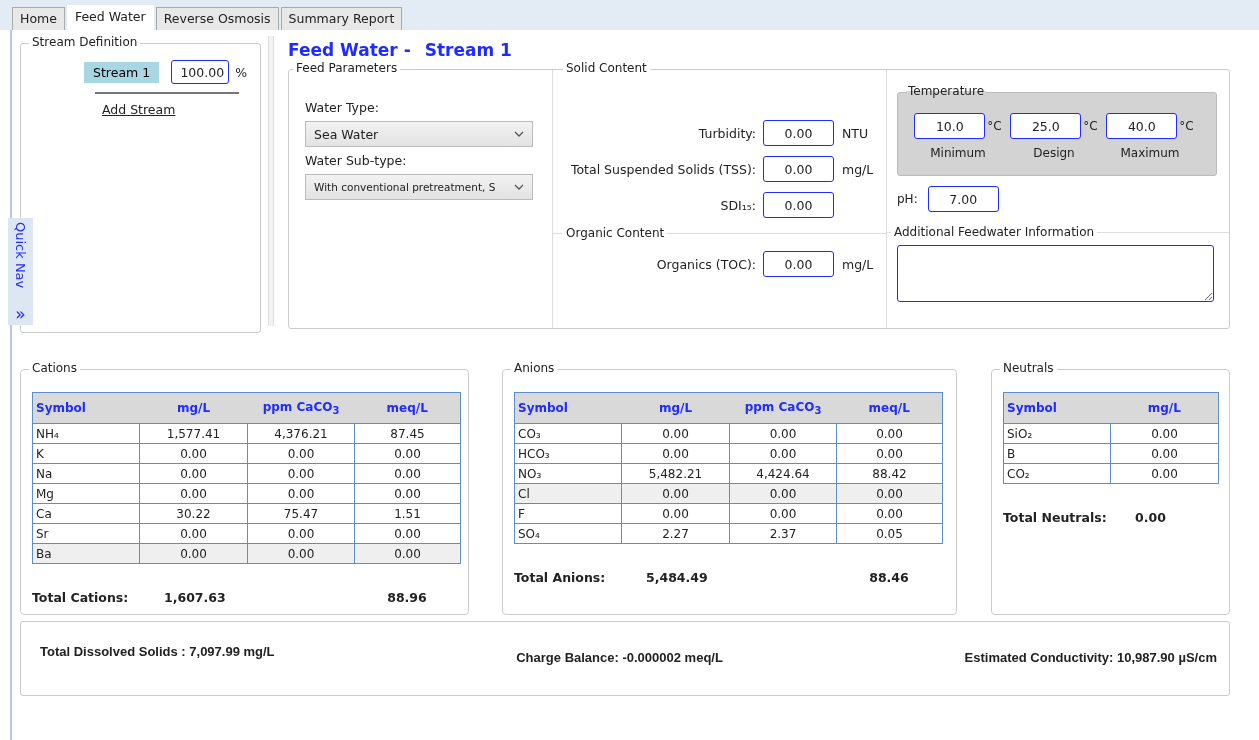 The height and width of the screenshot is (740, 1259). Describe the element at coordinates (54, 368) in the screenshot. I see `panel-title: Cations` at that location.